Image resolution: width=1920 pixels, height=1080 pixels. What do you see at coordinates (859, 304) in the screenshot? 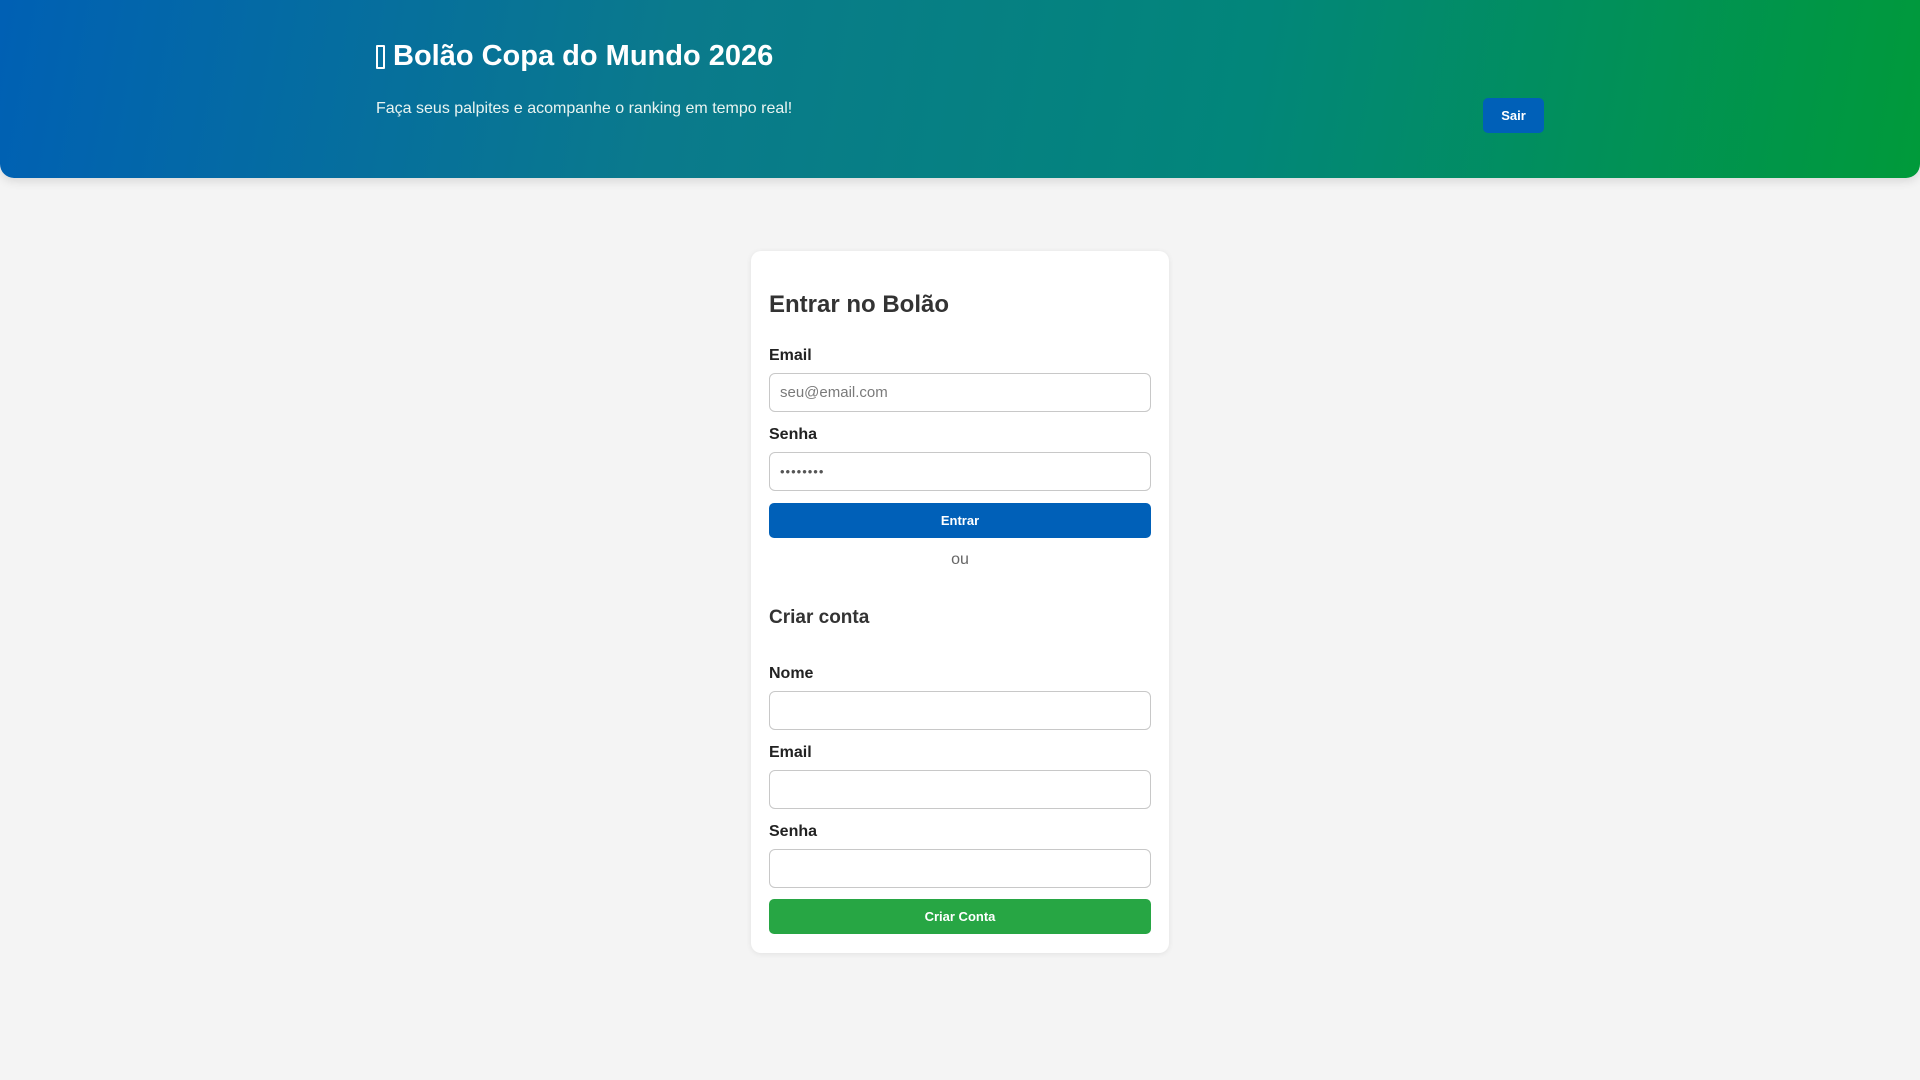
I see `login-title: Entrar no Bolão` at bounding box center [859, 304].